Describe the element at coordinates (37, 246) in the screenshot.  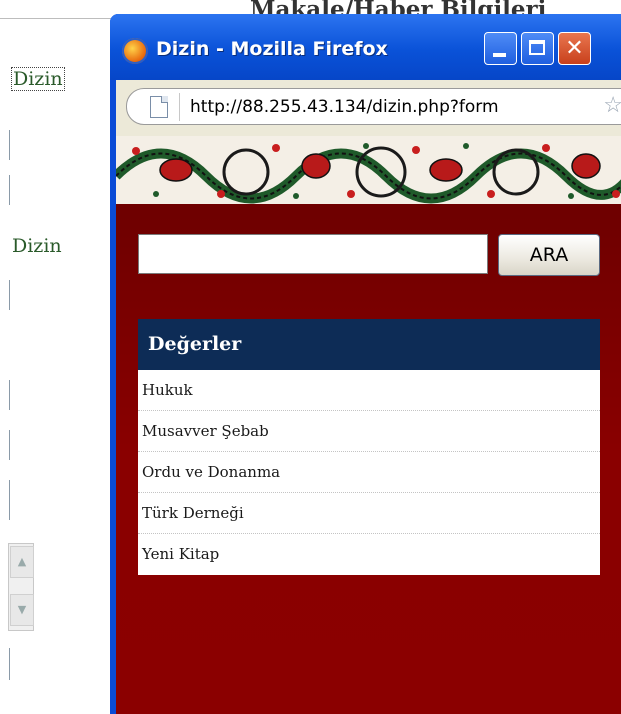
I see `dizin-link-2: Dizin` at that location.